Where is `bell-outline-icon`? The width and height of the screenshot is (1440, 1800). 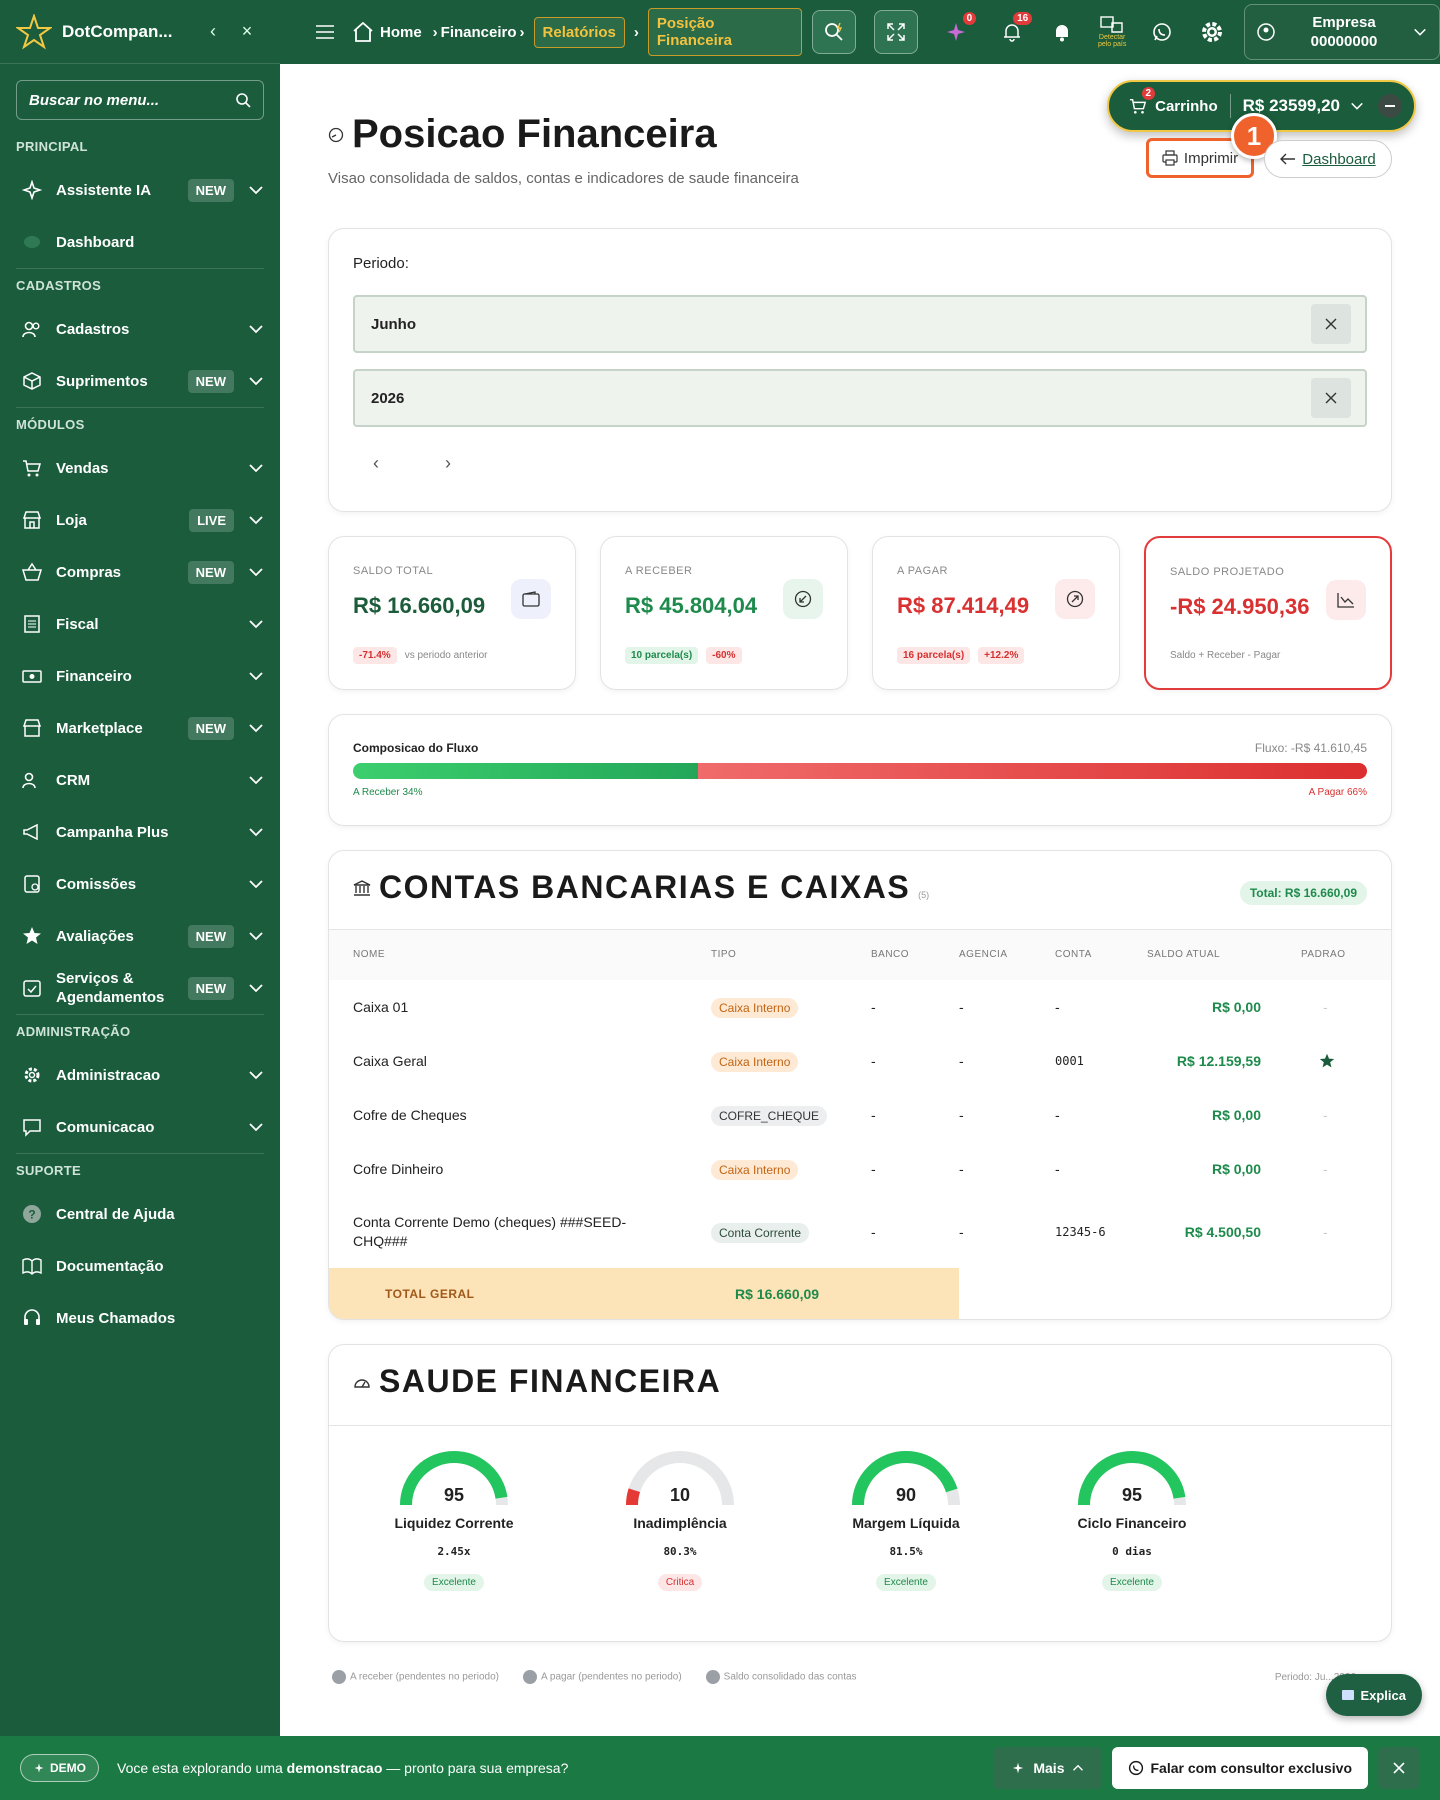
bell-outline-icon is located at coordinates (1012, 33).